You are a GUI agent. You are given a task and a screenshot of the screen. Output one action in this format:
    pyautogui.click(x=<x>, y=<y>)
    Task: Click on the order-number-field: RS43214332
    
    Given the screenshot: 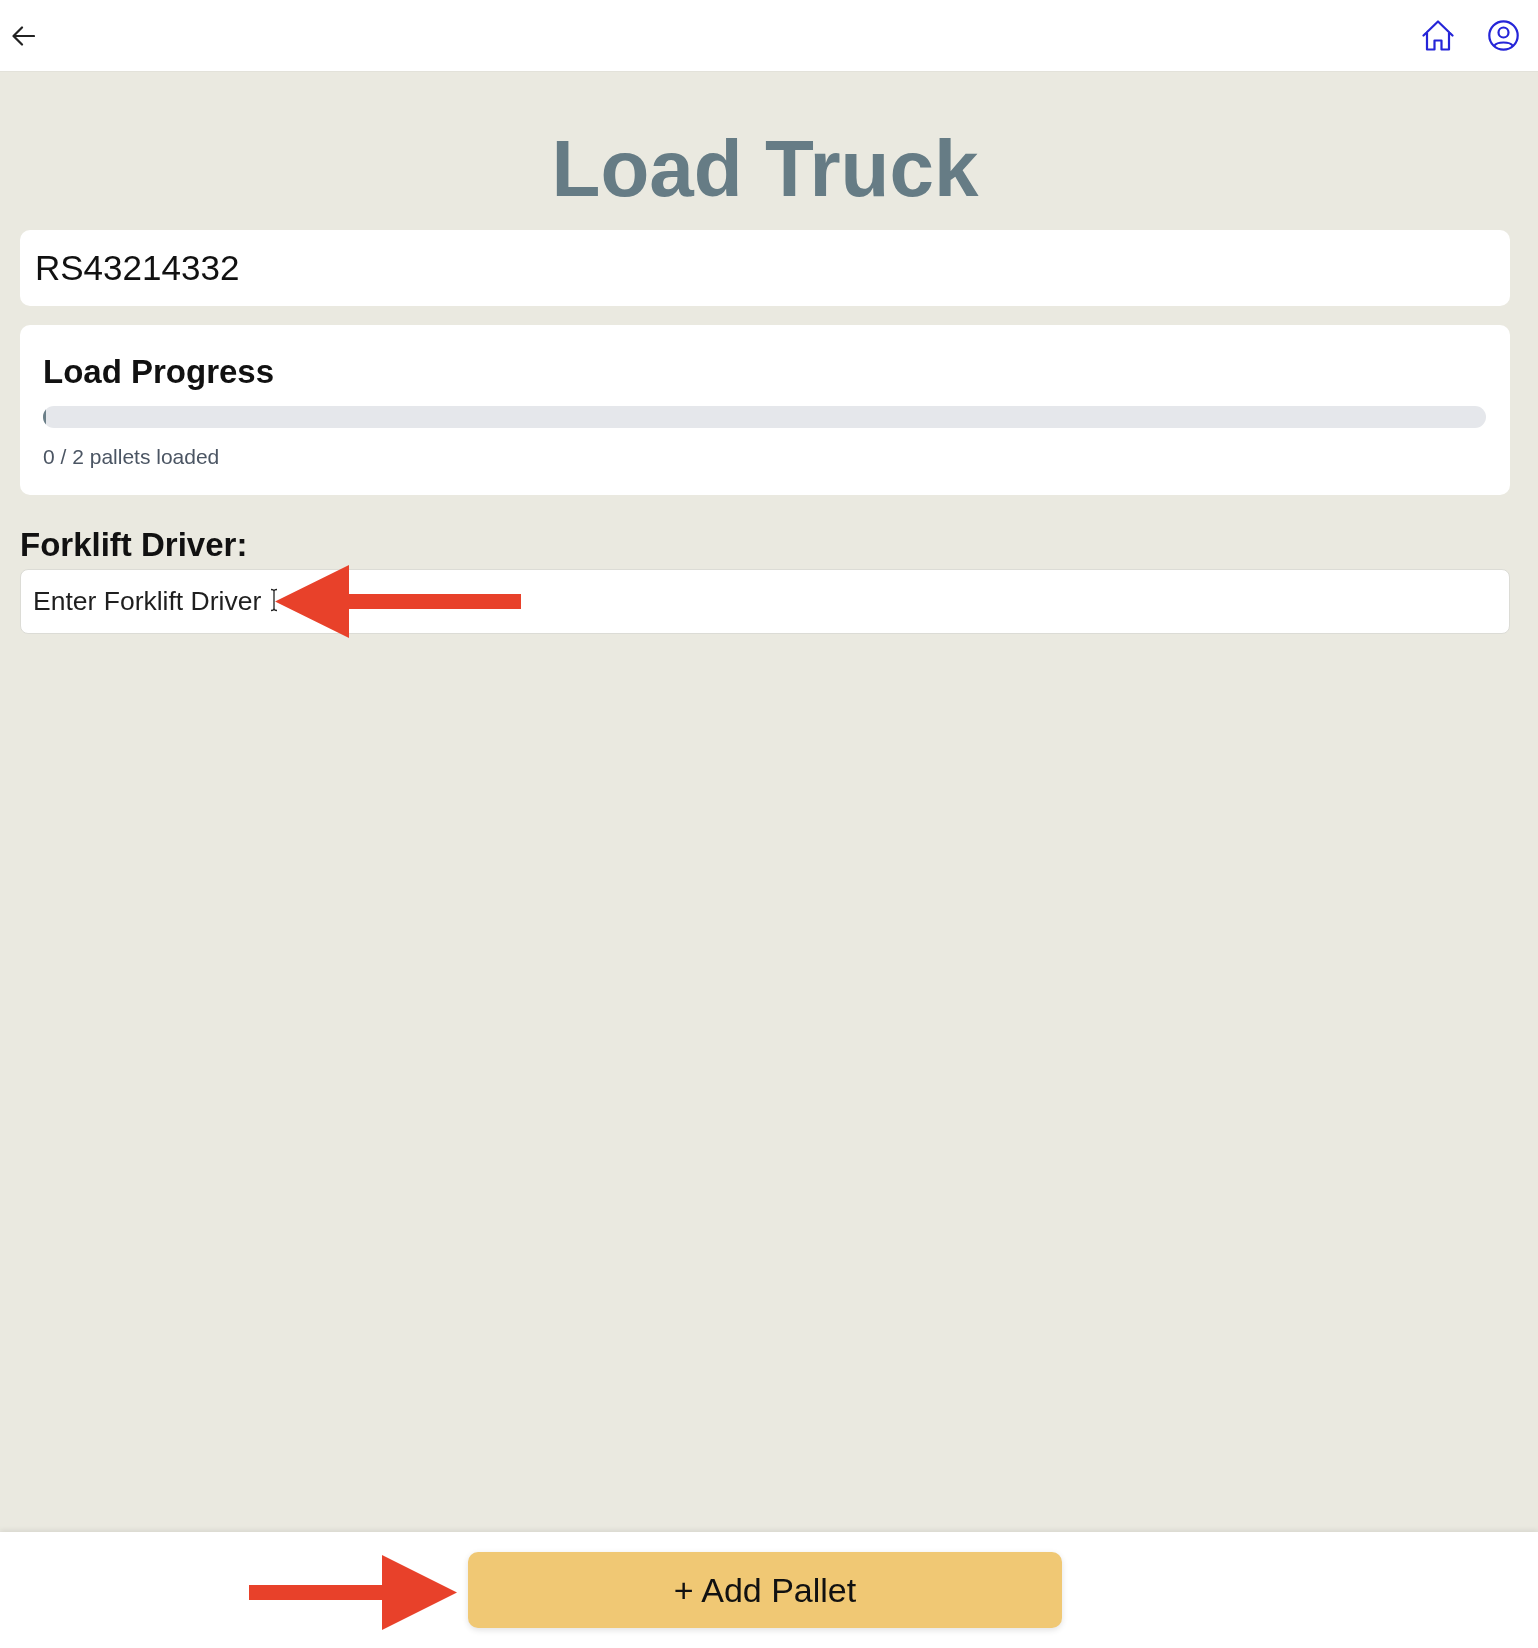 What is the action you would take?
    pyautogui.click(x=765, y=268)
    